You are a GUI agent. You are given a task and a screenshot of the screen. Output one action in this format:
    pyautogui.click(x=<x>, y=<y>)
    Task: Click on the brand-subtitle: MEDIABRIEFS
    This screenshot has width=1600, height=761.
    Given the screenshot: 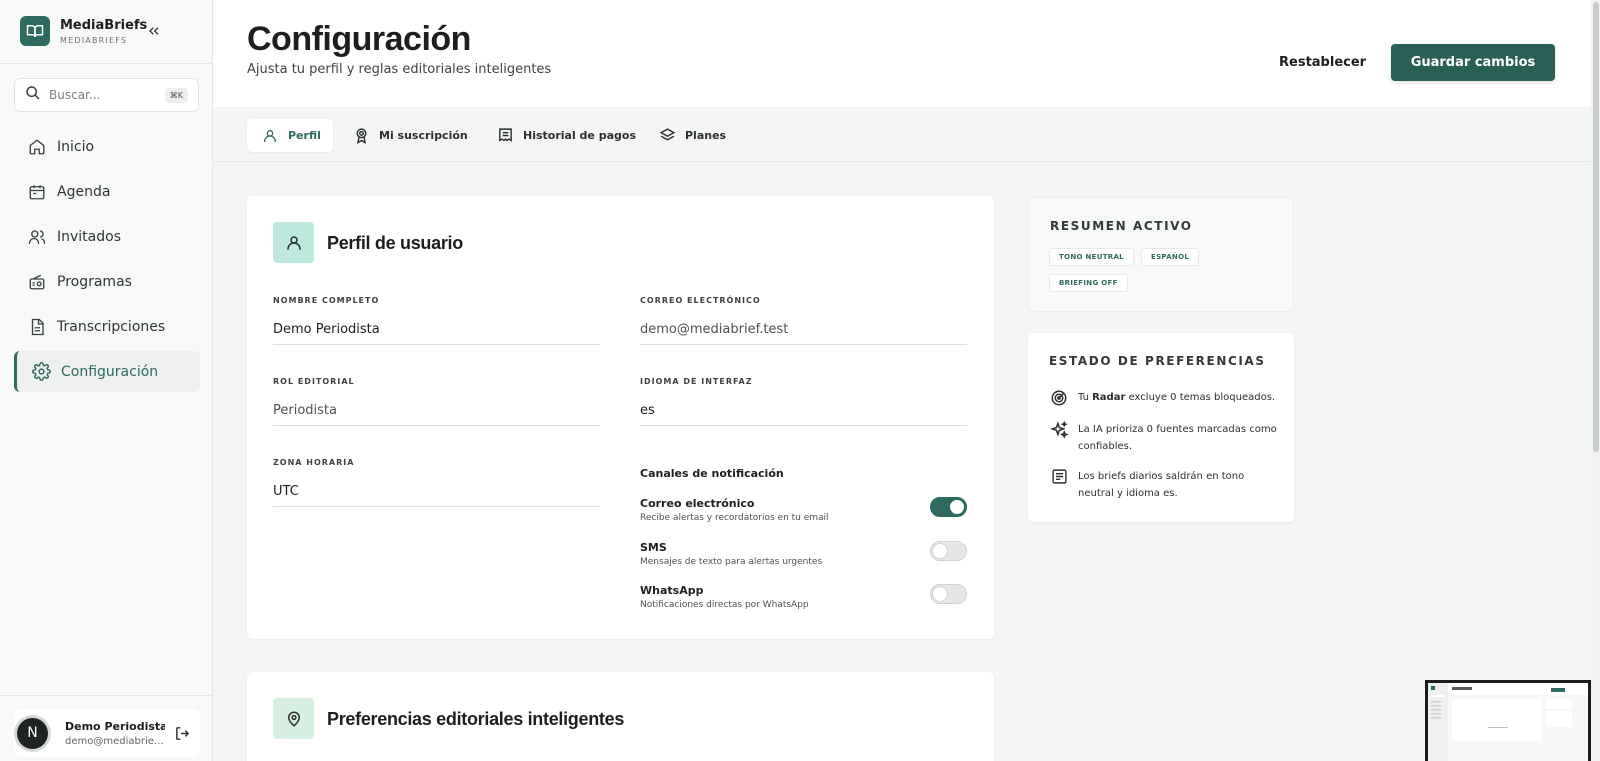 What is the action you would take?
    pyautogui.click(x=94, y=40)
    